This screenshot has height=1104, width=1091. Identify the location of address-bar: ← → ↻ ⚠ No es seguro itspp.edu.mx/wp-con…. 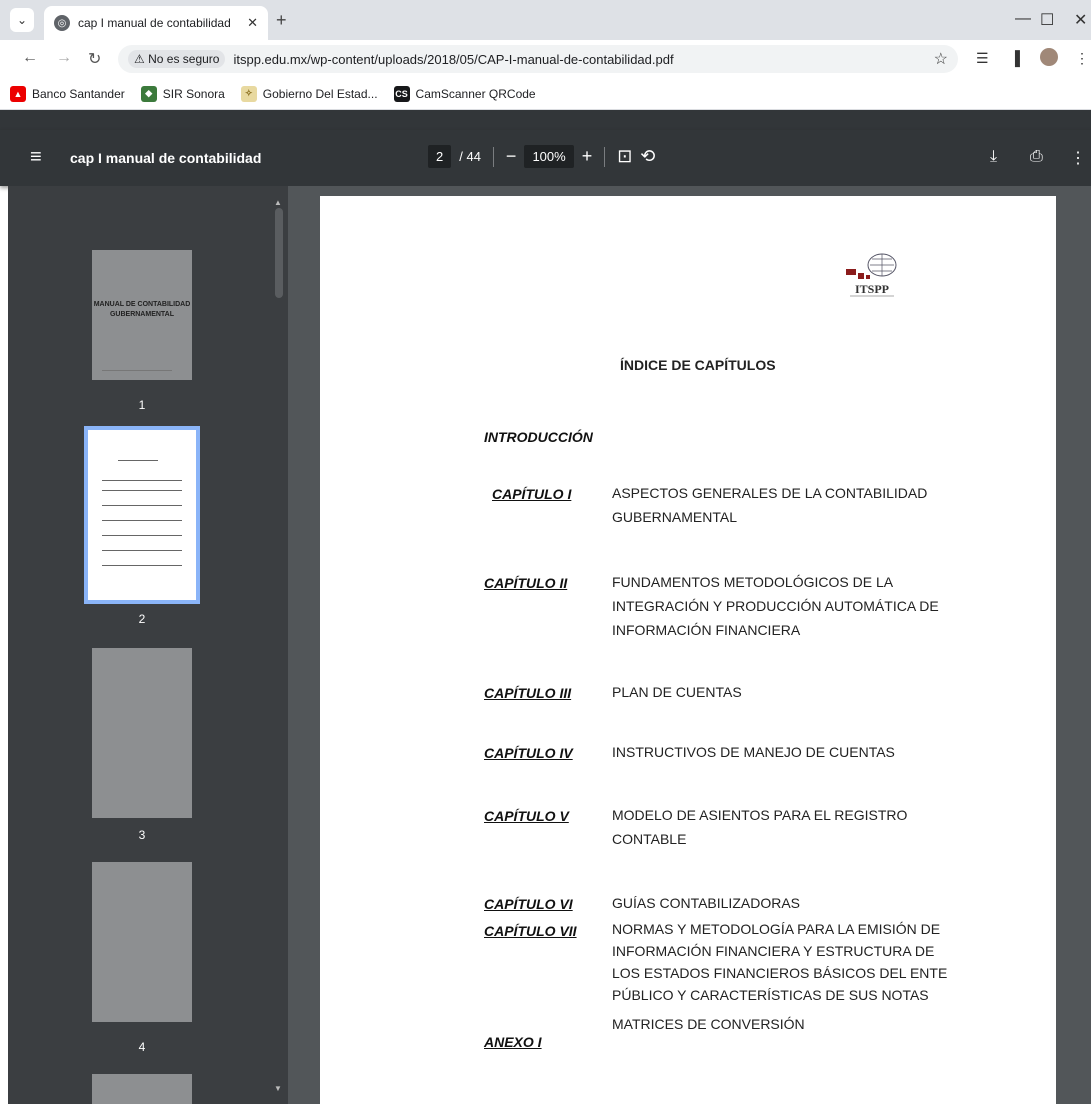
(545, 59).